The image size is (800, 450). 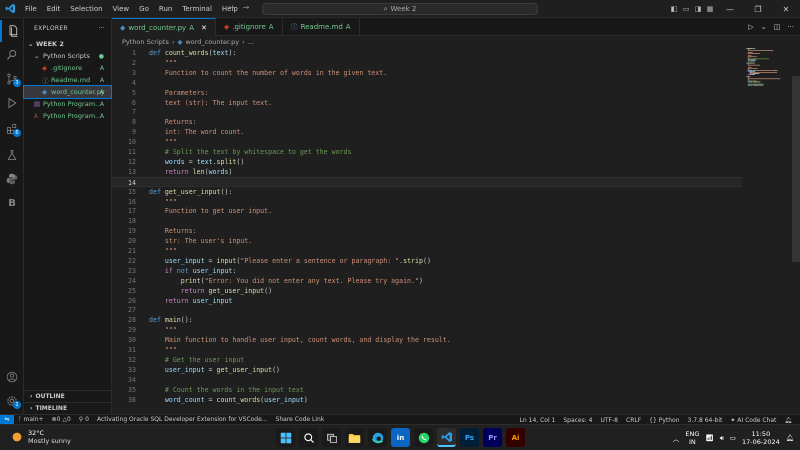 I want to click on minimize-button: —, so click(x=730, y=9).